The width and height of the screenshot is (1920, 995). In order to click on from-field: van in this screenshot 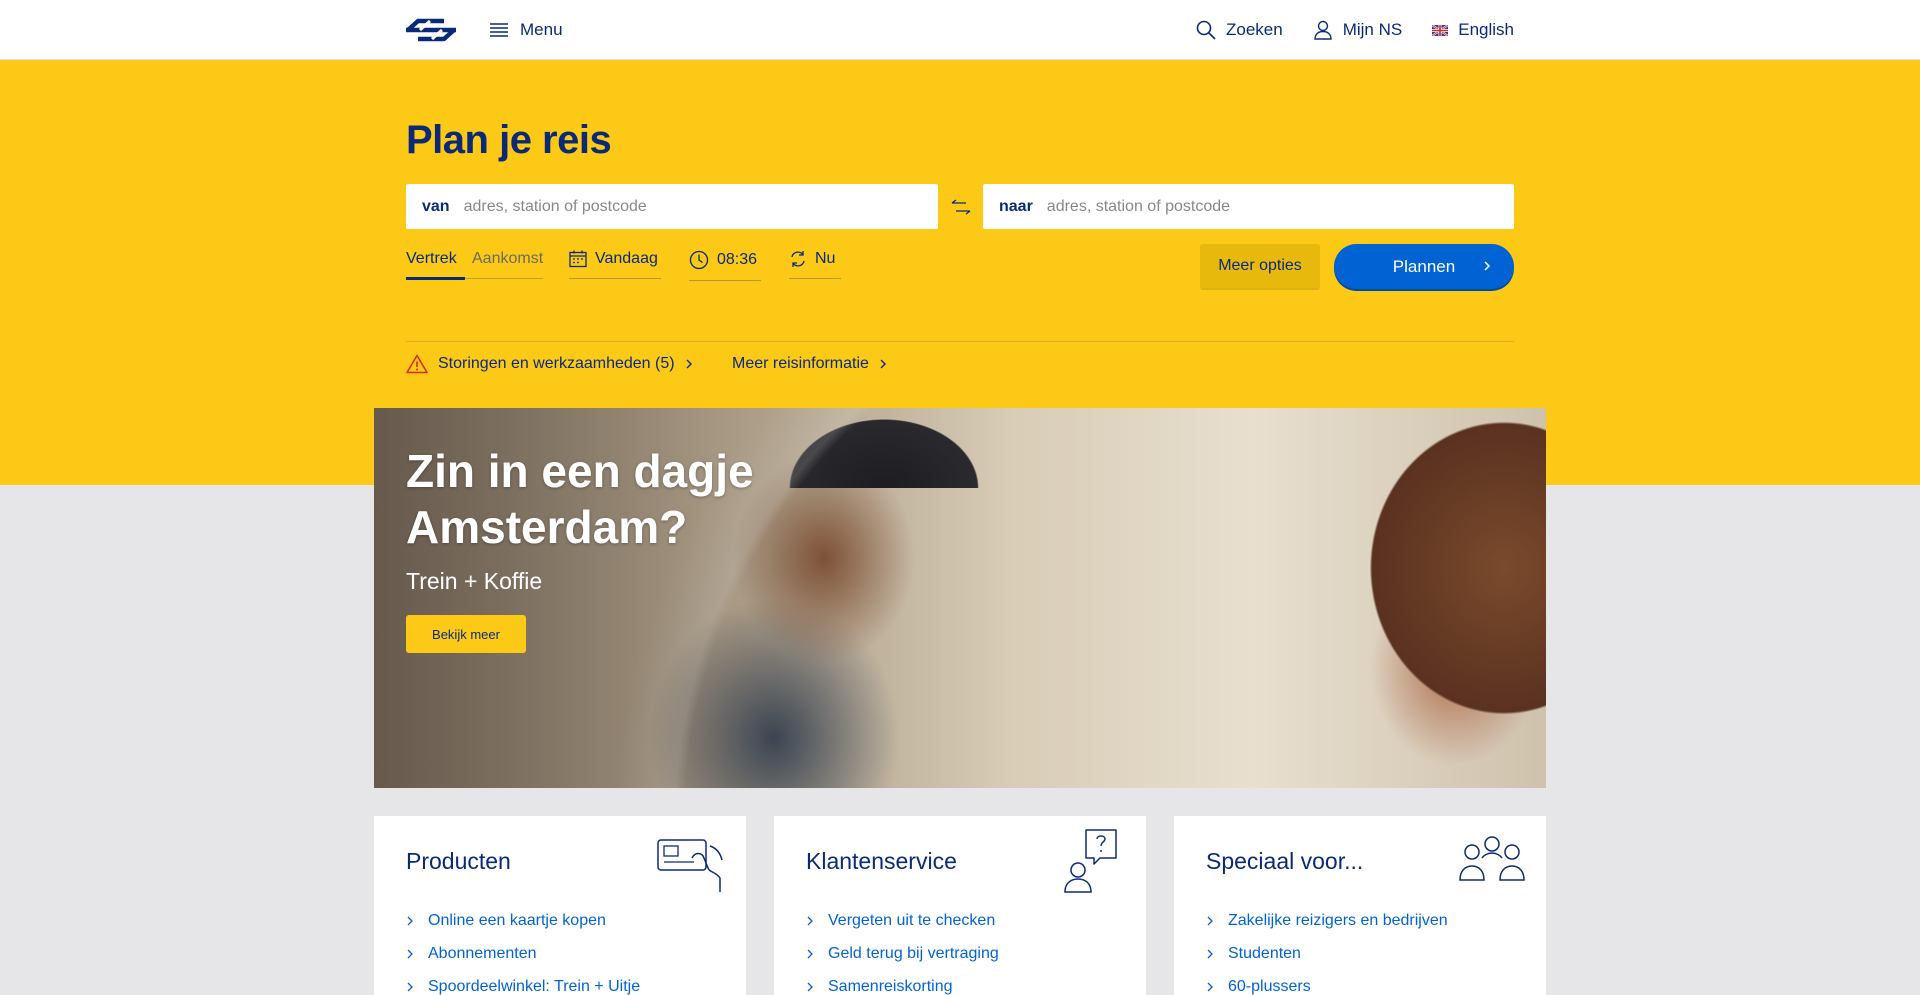, I will do `click(672, 206)`.